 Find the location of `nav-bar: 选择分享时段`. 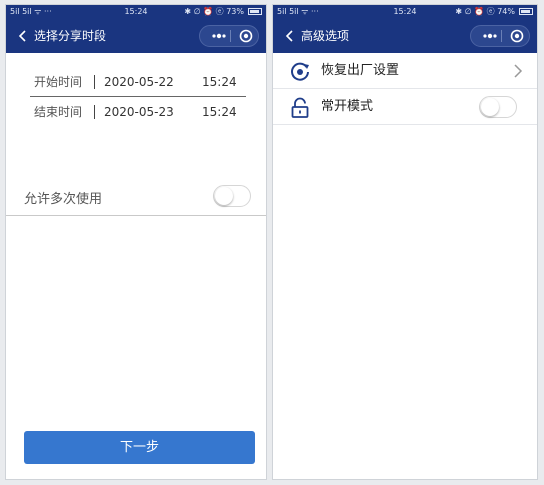

nav-bar: 选择分享时段 is located at coordinates (136, 36).